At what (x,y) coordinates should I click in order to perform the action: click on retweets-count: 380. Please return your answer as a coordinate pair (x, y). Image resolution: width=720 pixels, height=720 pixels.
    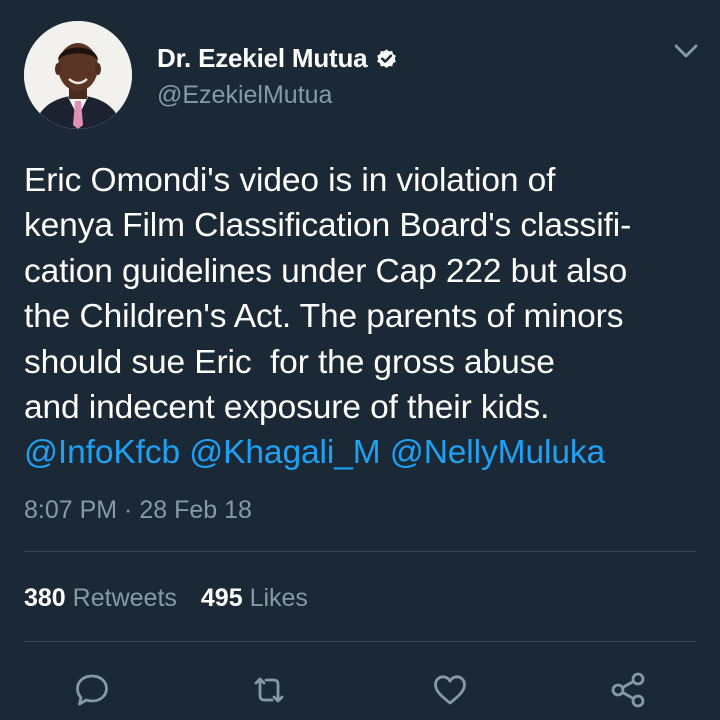
    Looking at the image, I should click on (45, 598).